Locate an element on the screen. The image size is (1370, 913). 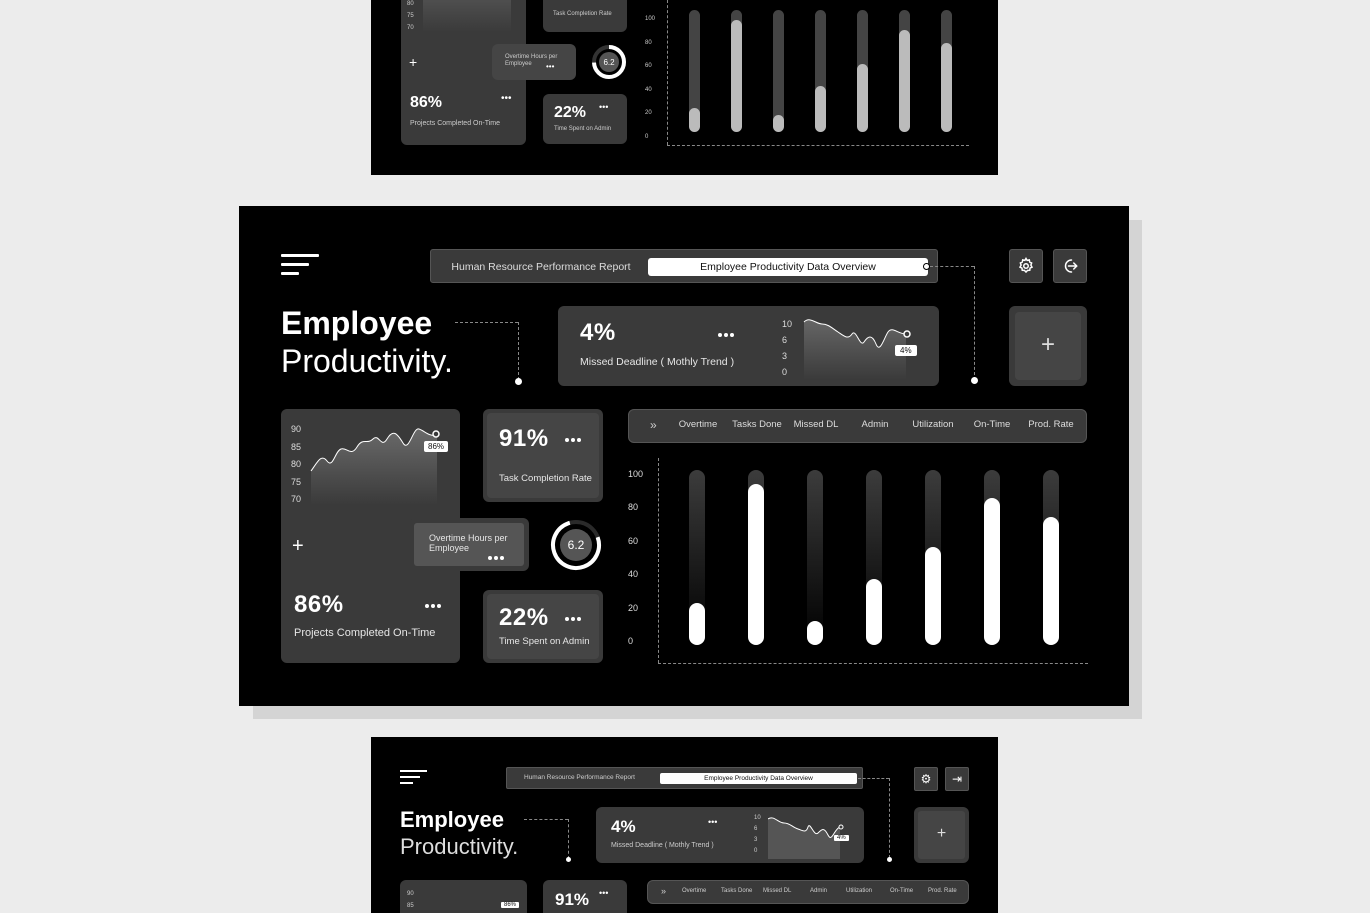
gear-icon is located at coordinates (1026, 265).